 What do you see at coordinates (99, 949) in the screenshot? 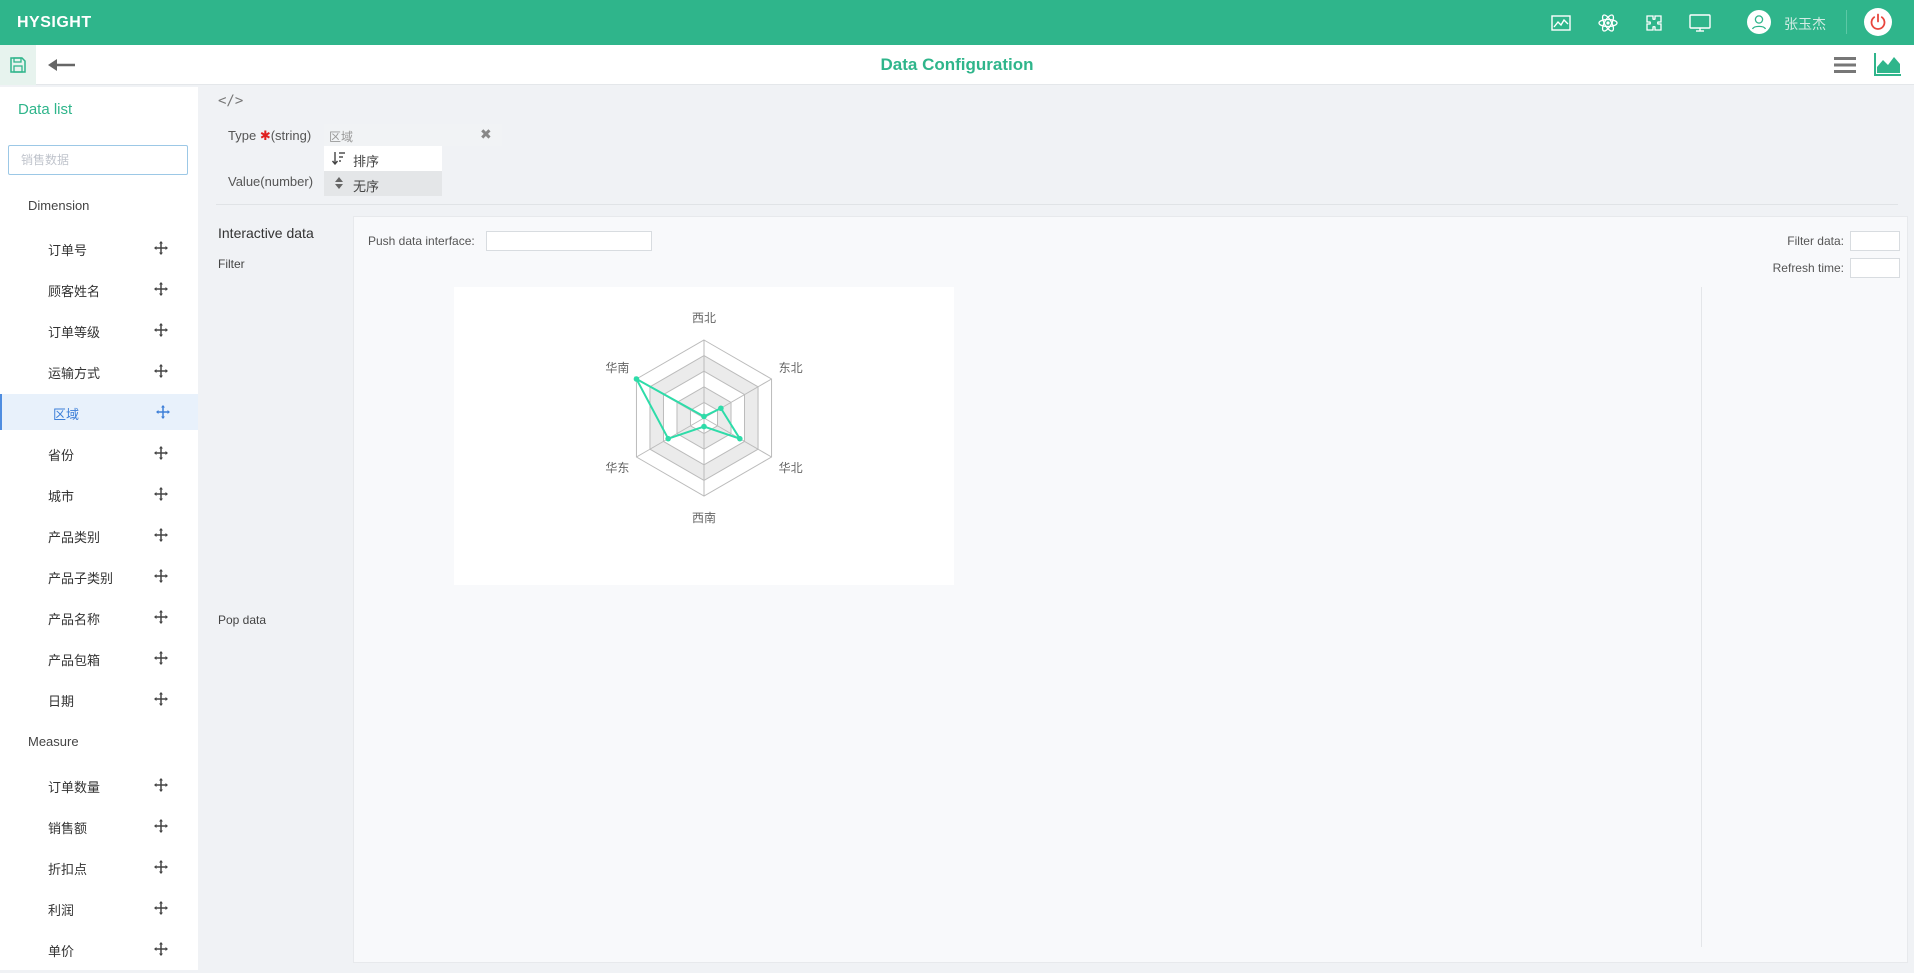
I see `sidebar-item: 单价` at bounding box center [99, 949].